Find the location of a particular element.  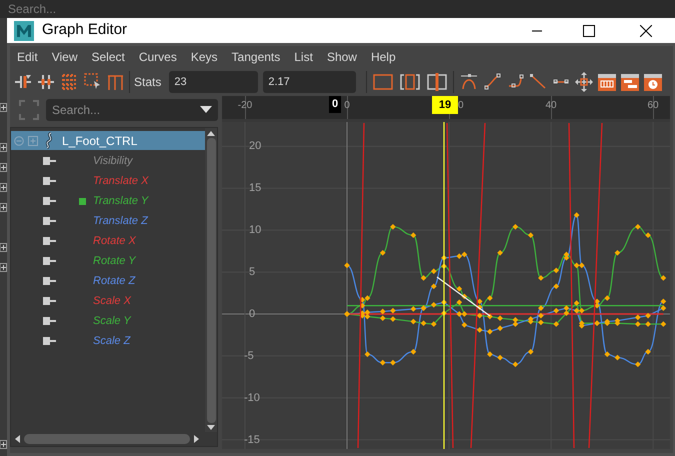

frame-number: 40 is located at coordinates (551, 106).